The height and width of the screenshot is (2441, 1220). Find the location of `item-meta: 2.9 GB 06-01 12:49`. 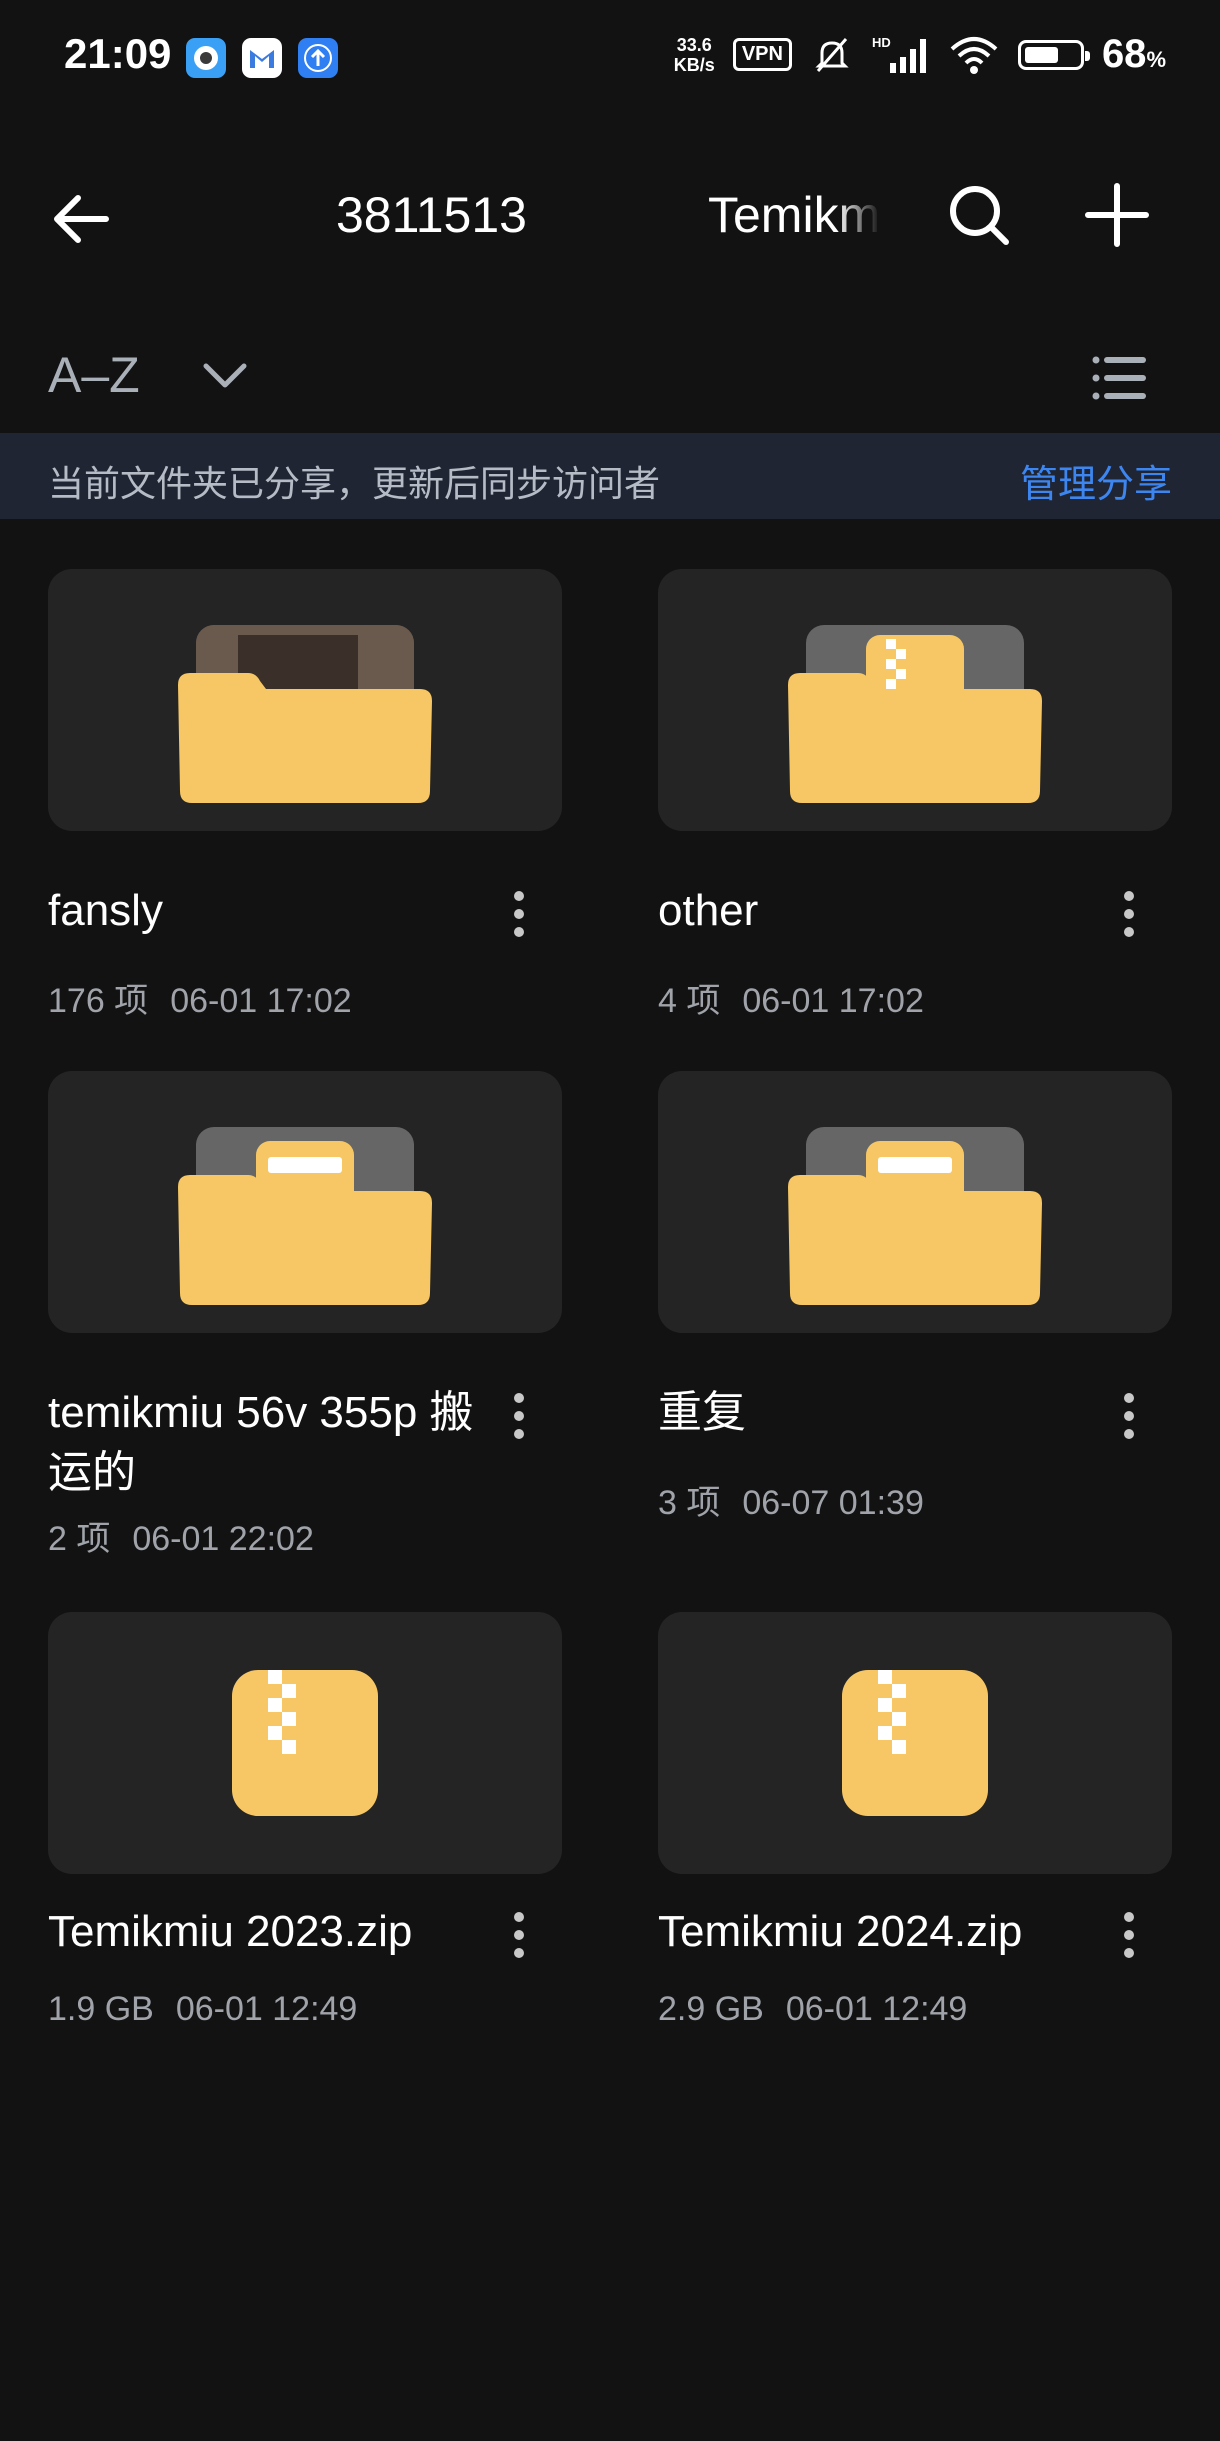

item-meta: 2.9 GB 06-01 12:49 is located at coordinates (812, 2009).